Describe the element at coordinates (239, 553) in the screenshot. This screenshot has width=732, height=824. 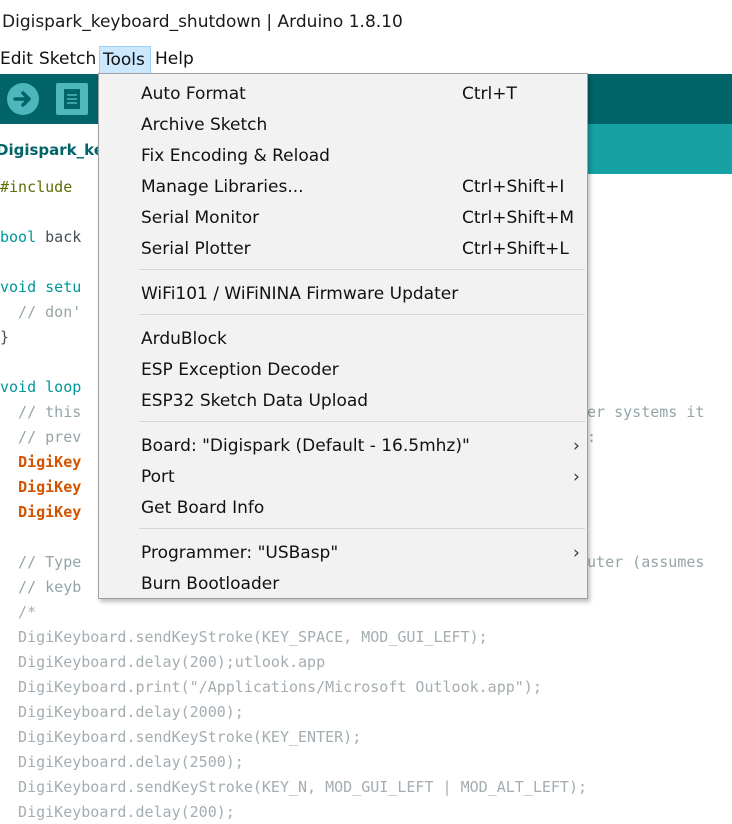
I see `menu-item-programmer-usbasp: Programmer: "USBasp"` at that location.